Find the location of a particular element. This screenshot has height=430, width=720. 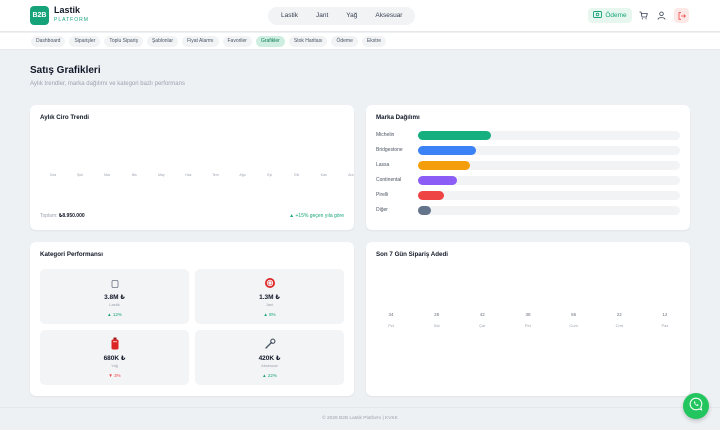

money-icon is located at coordinates (598, 15).